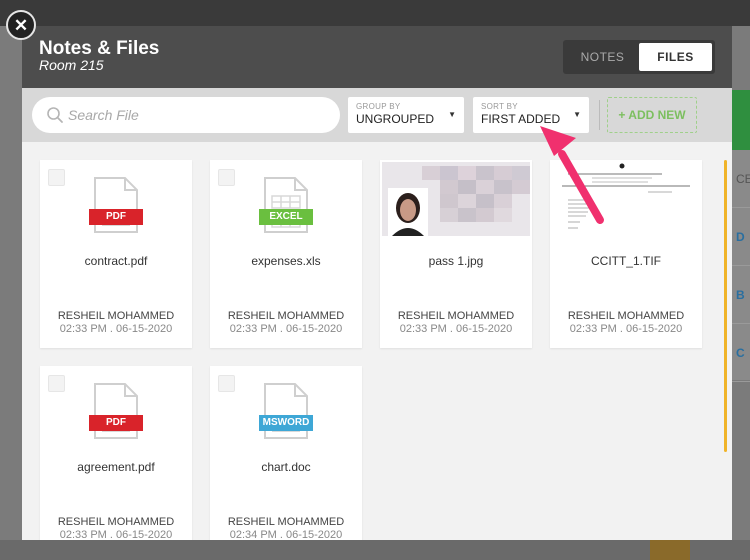  I want to click on background-side-item: D, so click(740, 237).